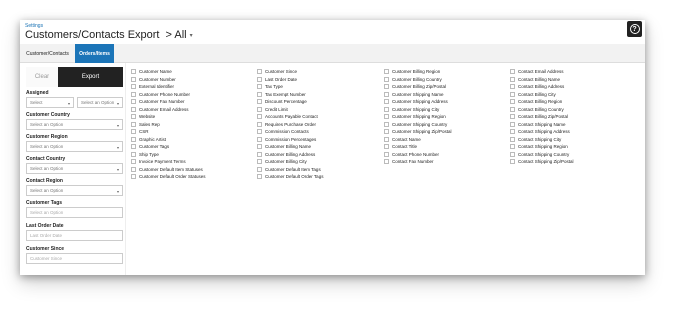 This screenshot has width=687, height=315. What do you see at coordinates (290, 110) in the screenshot?
I see `field-checkbox-item: Credit Limit` at bounding box center [290, 110].